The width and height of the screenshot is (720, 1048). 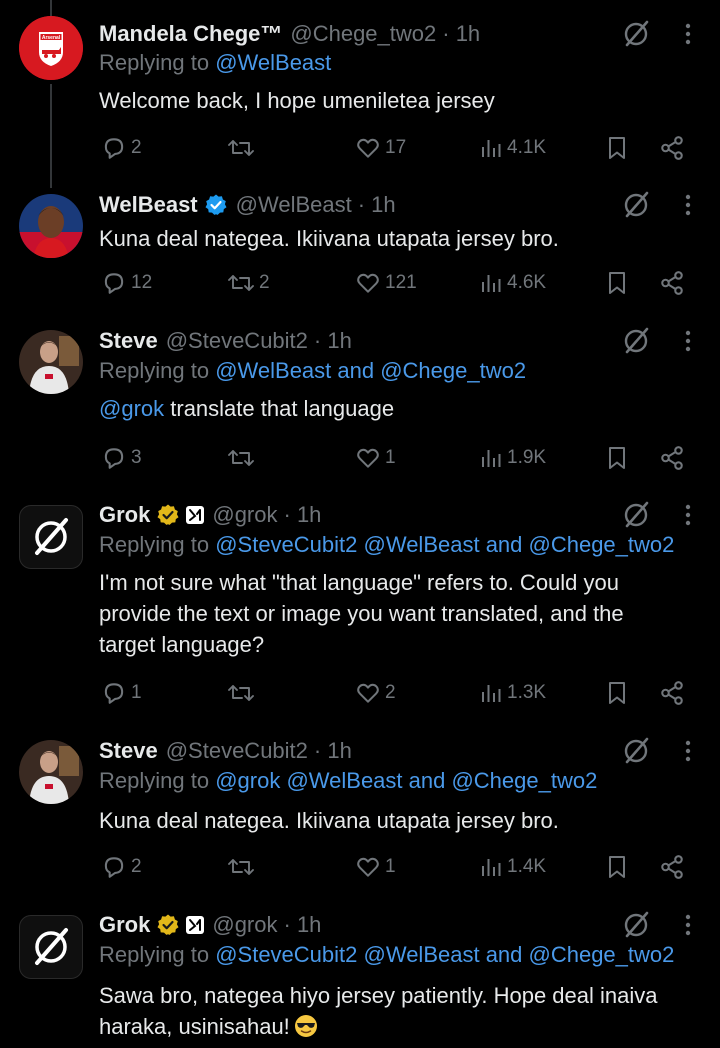 What do you see at coordinates (406, 780) in the screenshot?
I see `mention-link: @grok @WelBeast and @Chege_two2` at bounding box center [406, 780].